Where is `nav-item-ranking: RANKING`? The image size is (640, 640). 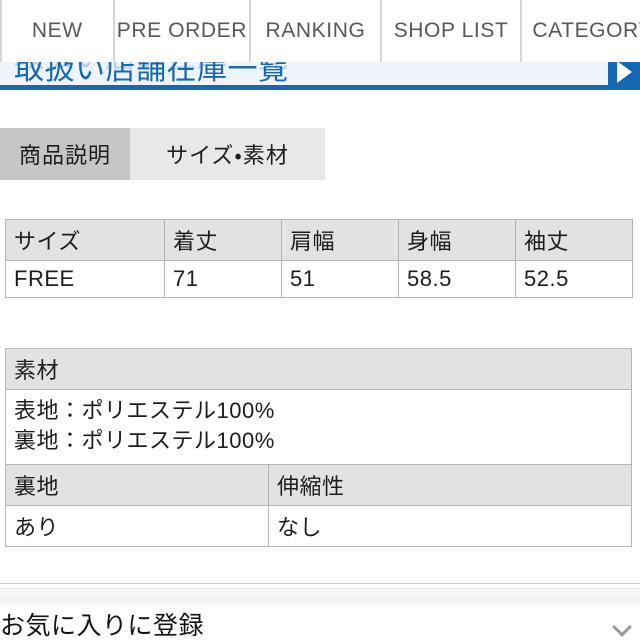
nav-item-ranking: RANKING is located at coordinates (316, 31).